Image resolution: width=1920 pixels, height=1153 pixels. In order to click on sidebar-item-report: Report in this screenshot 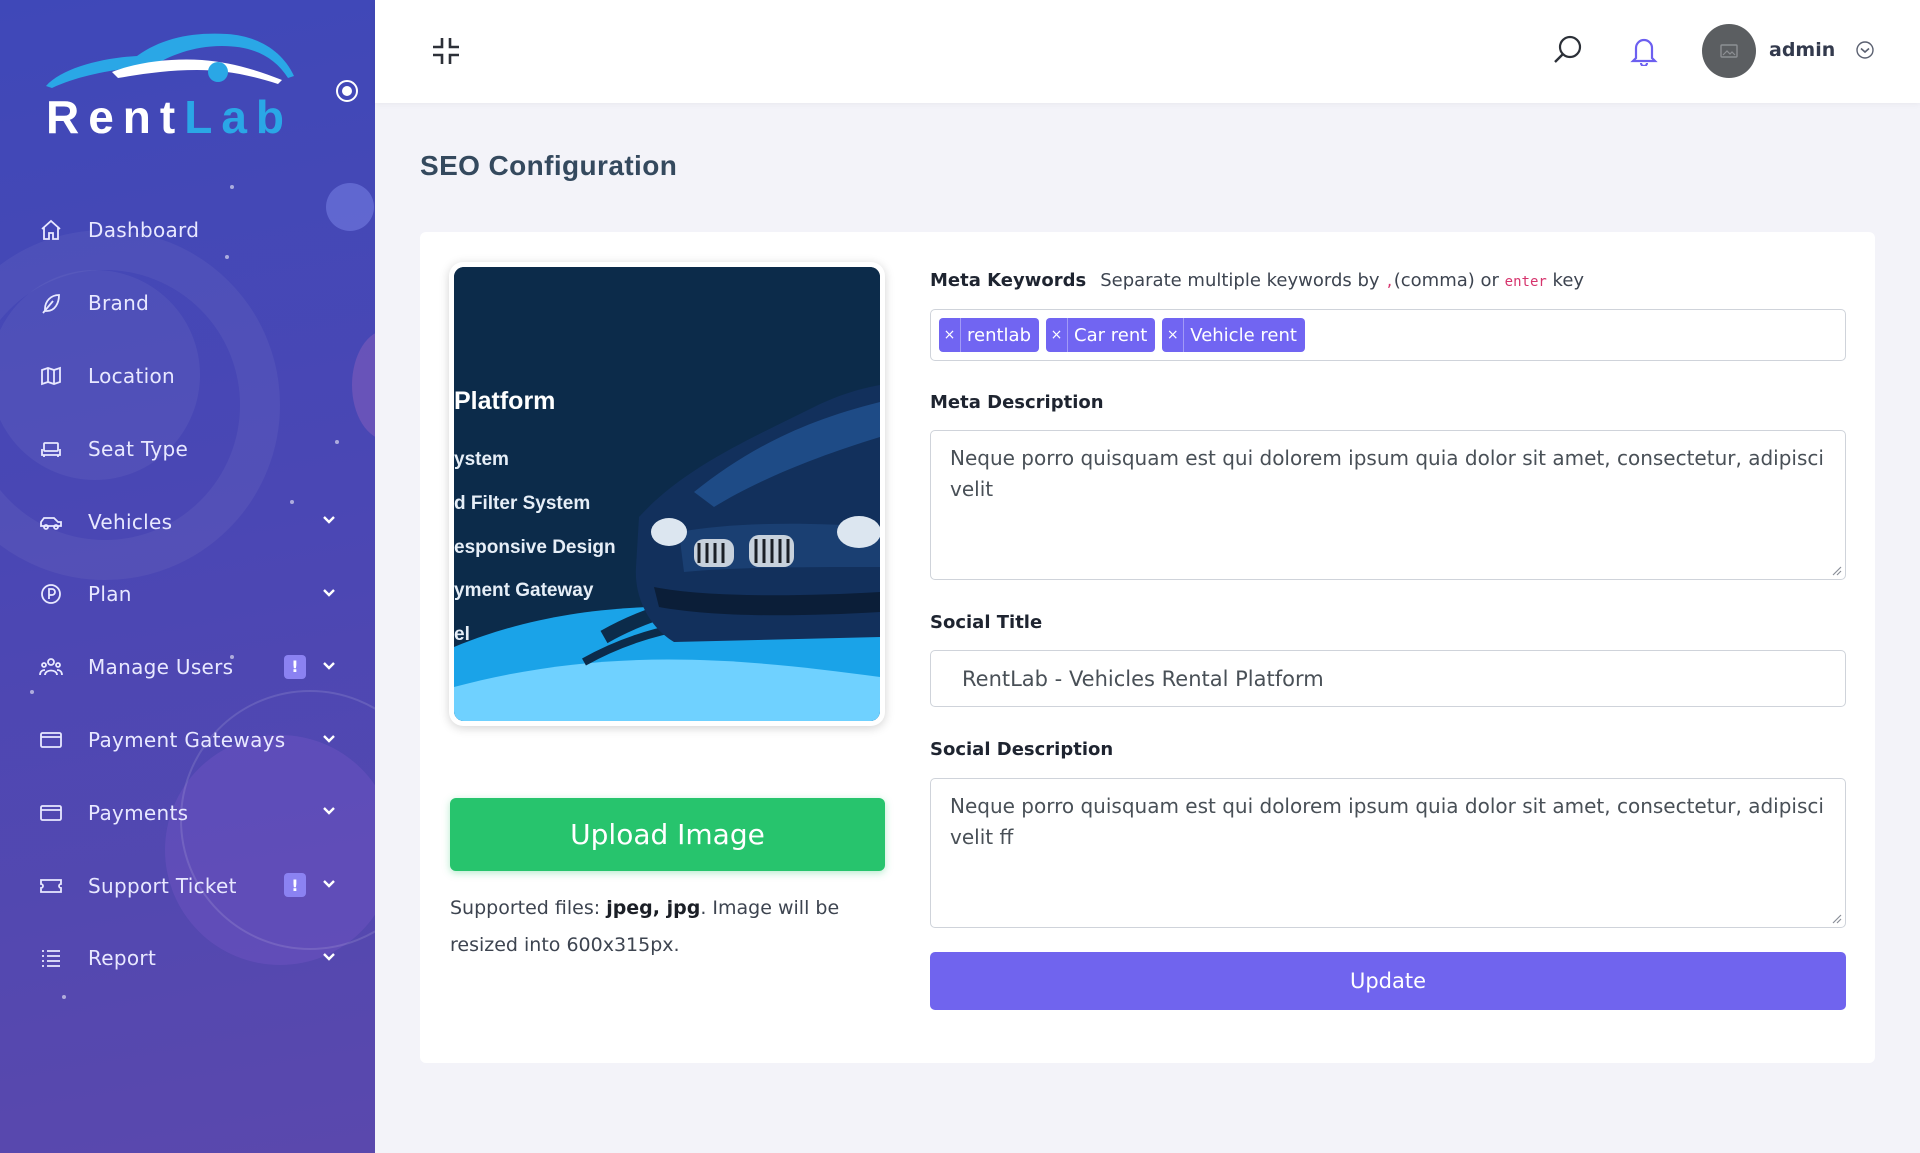, I will do `click(187, 958)`.